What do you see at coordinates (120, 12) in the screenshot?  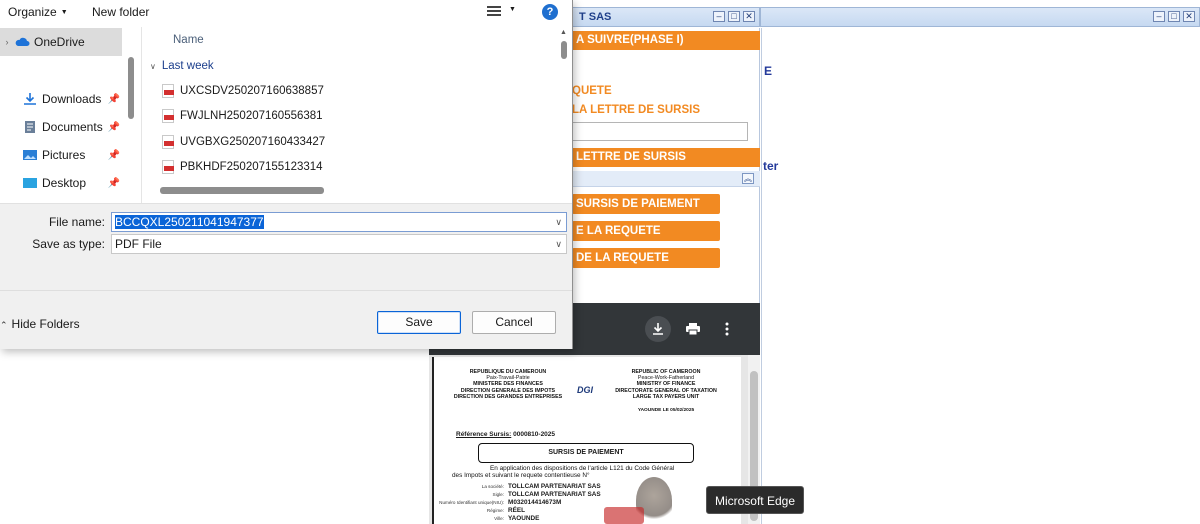 I see `new-folder-button: New folder` at bounding box center [120, 12].